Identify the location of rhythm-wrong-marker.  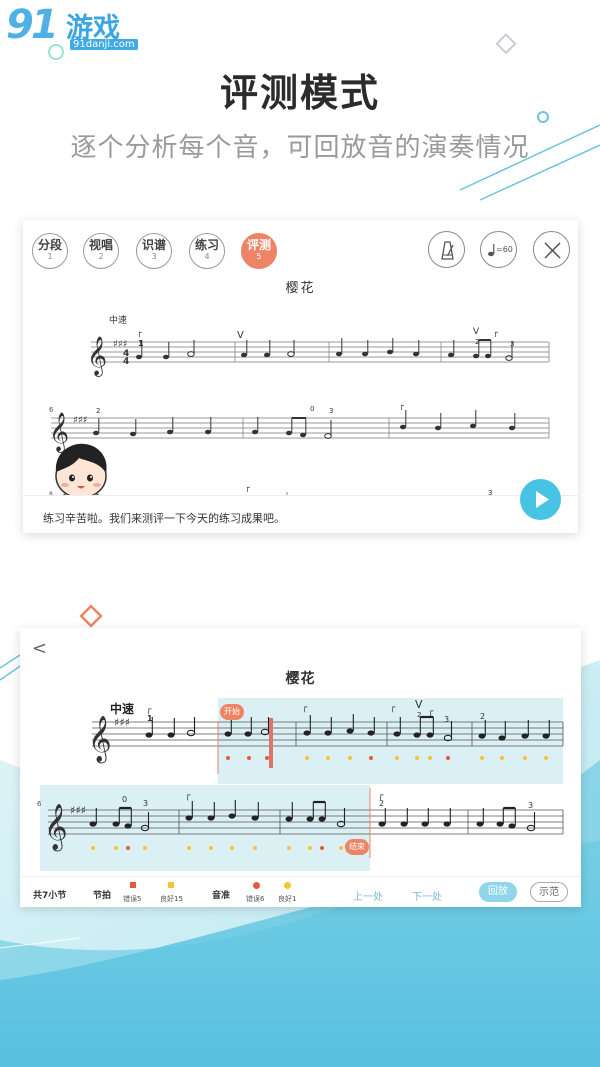
(133, 885).